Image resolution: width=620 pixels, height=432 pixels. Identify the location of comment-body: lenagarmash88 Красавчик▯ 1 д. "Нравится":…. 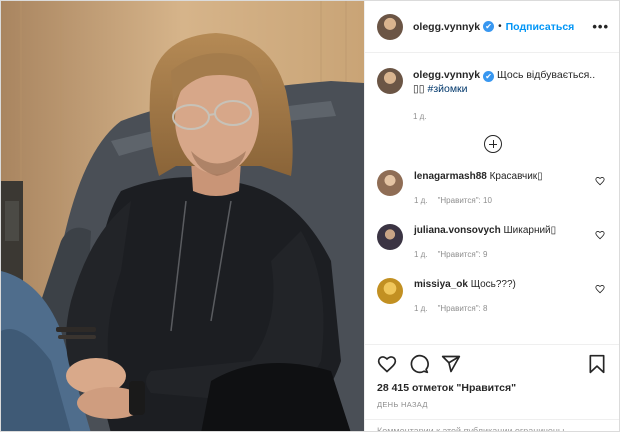
(511, 188).